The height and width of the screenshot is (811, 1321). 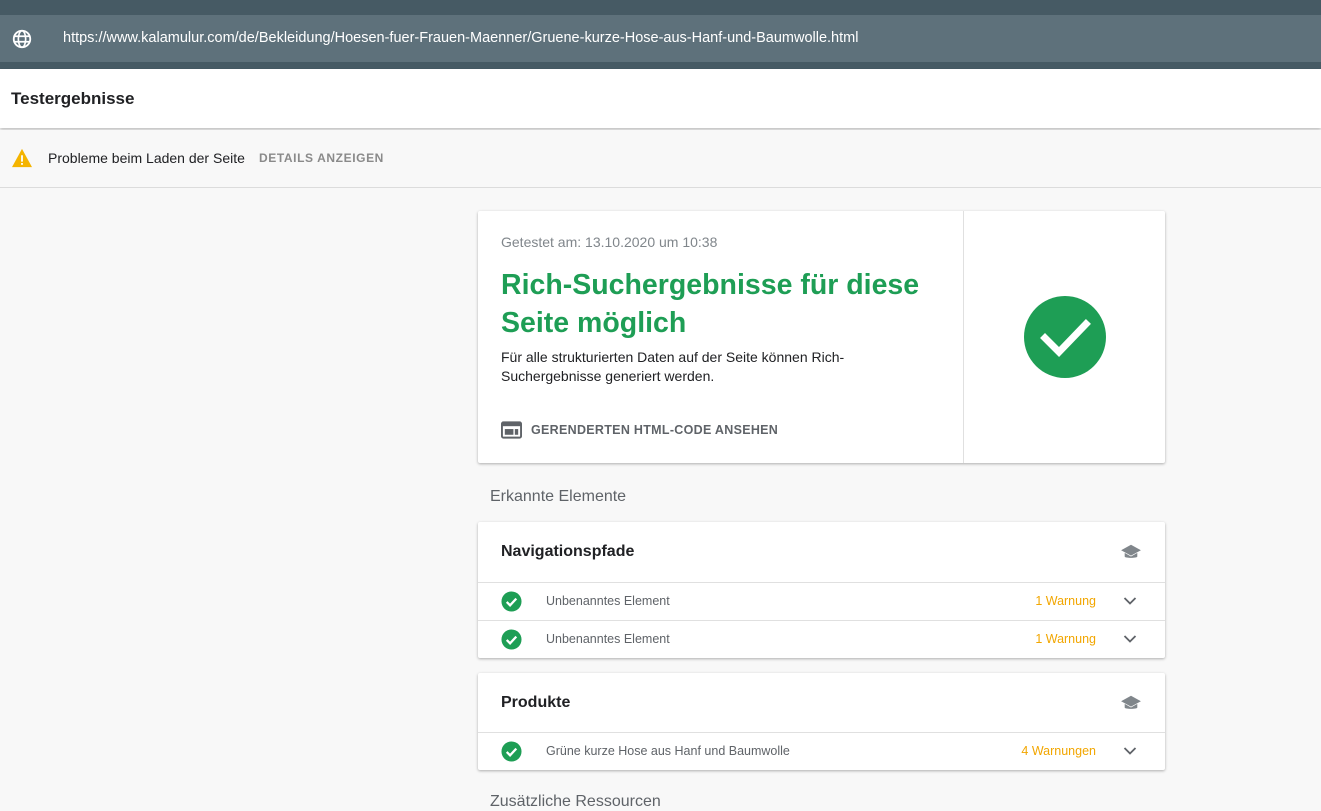 What do you see at coordinates (660, 98) in the screenshot?
I see `page-header: Testergebnisse` at bounding box center [660, 98].